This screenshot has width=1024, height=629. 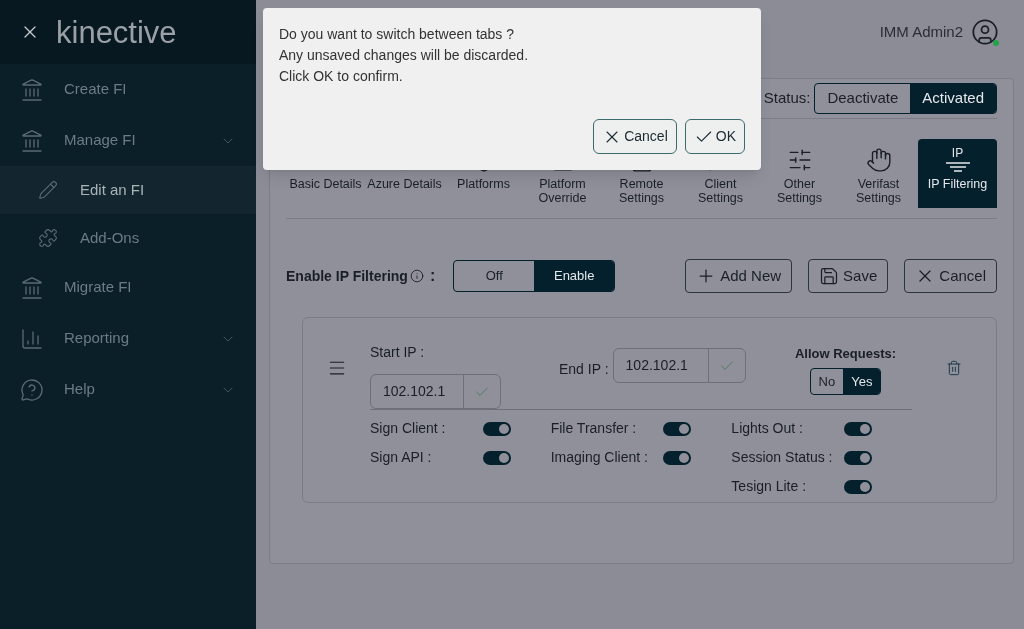 What do you see at coordinates (599, 457) in the screenshot?
I see `toggle-label: Imaging Client :` at bounding box center [599, 457].